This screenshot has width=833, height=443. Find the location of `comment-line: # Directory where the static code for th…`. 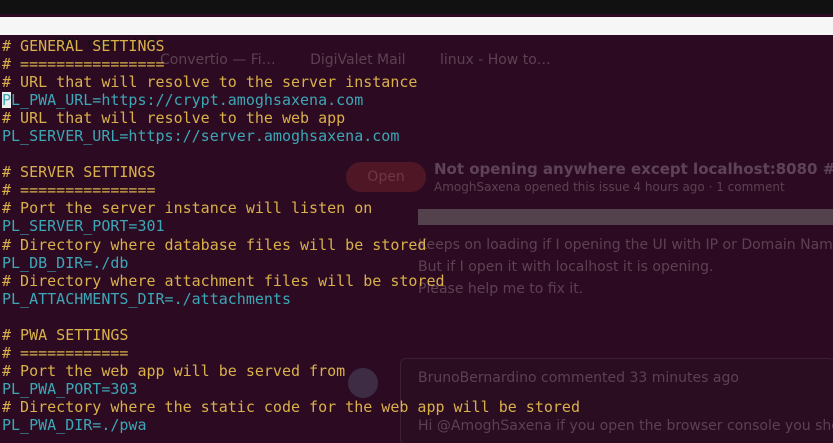

comment-line: # Directory where the static code for th… is located at coordinates (291, 407).